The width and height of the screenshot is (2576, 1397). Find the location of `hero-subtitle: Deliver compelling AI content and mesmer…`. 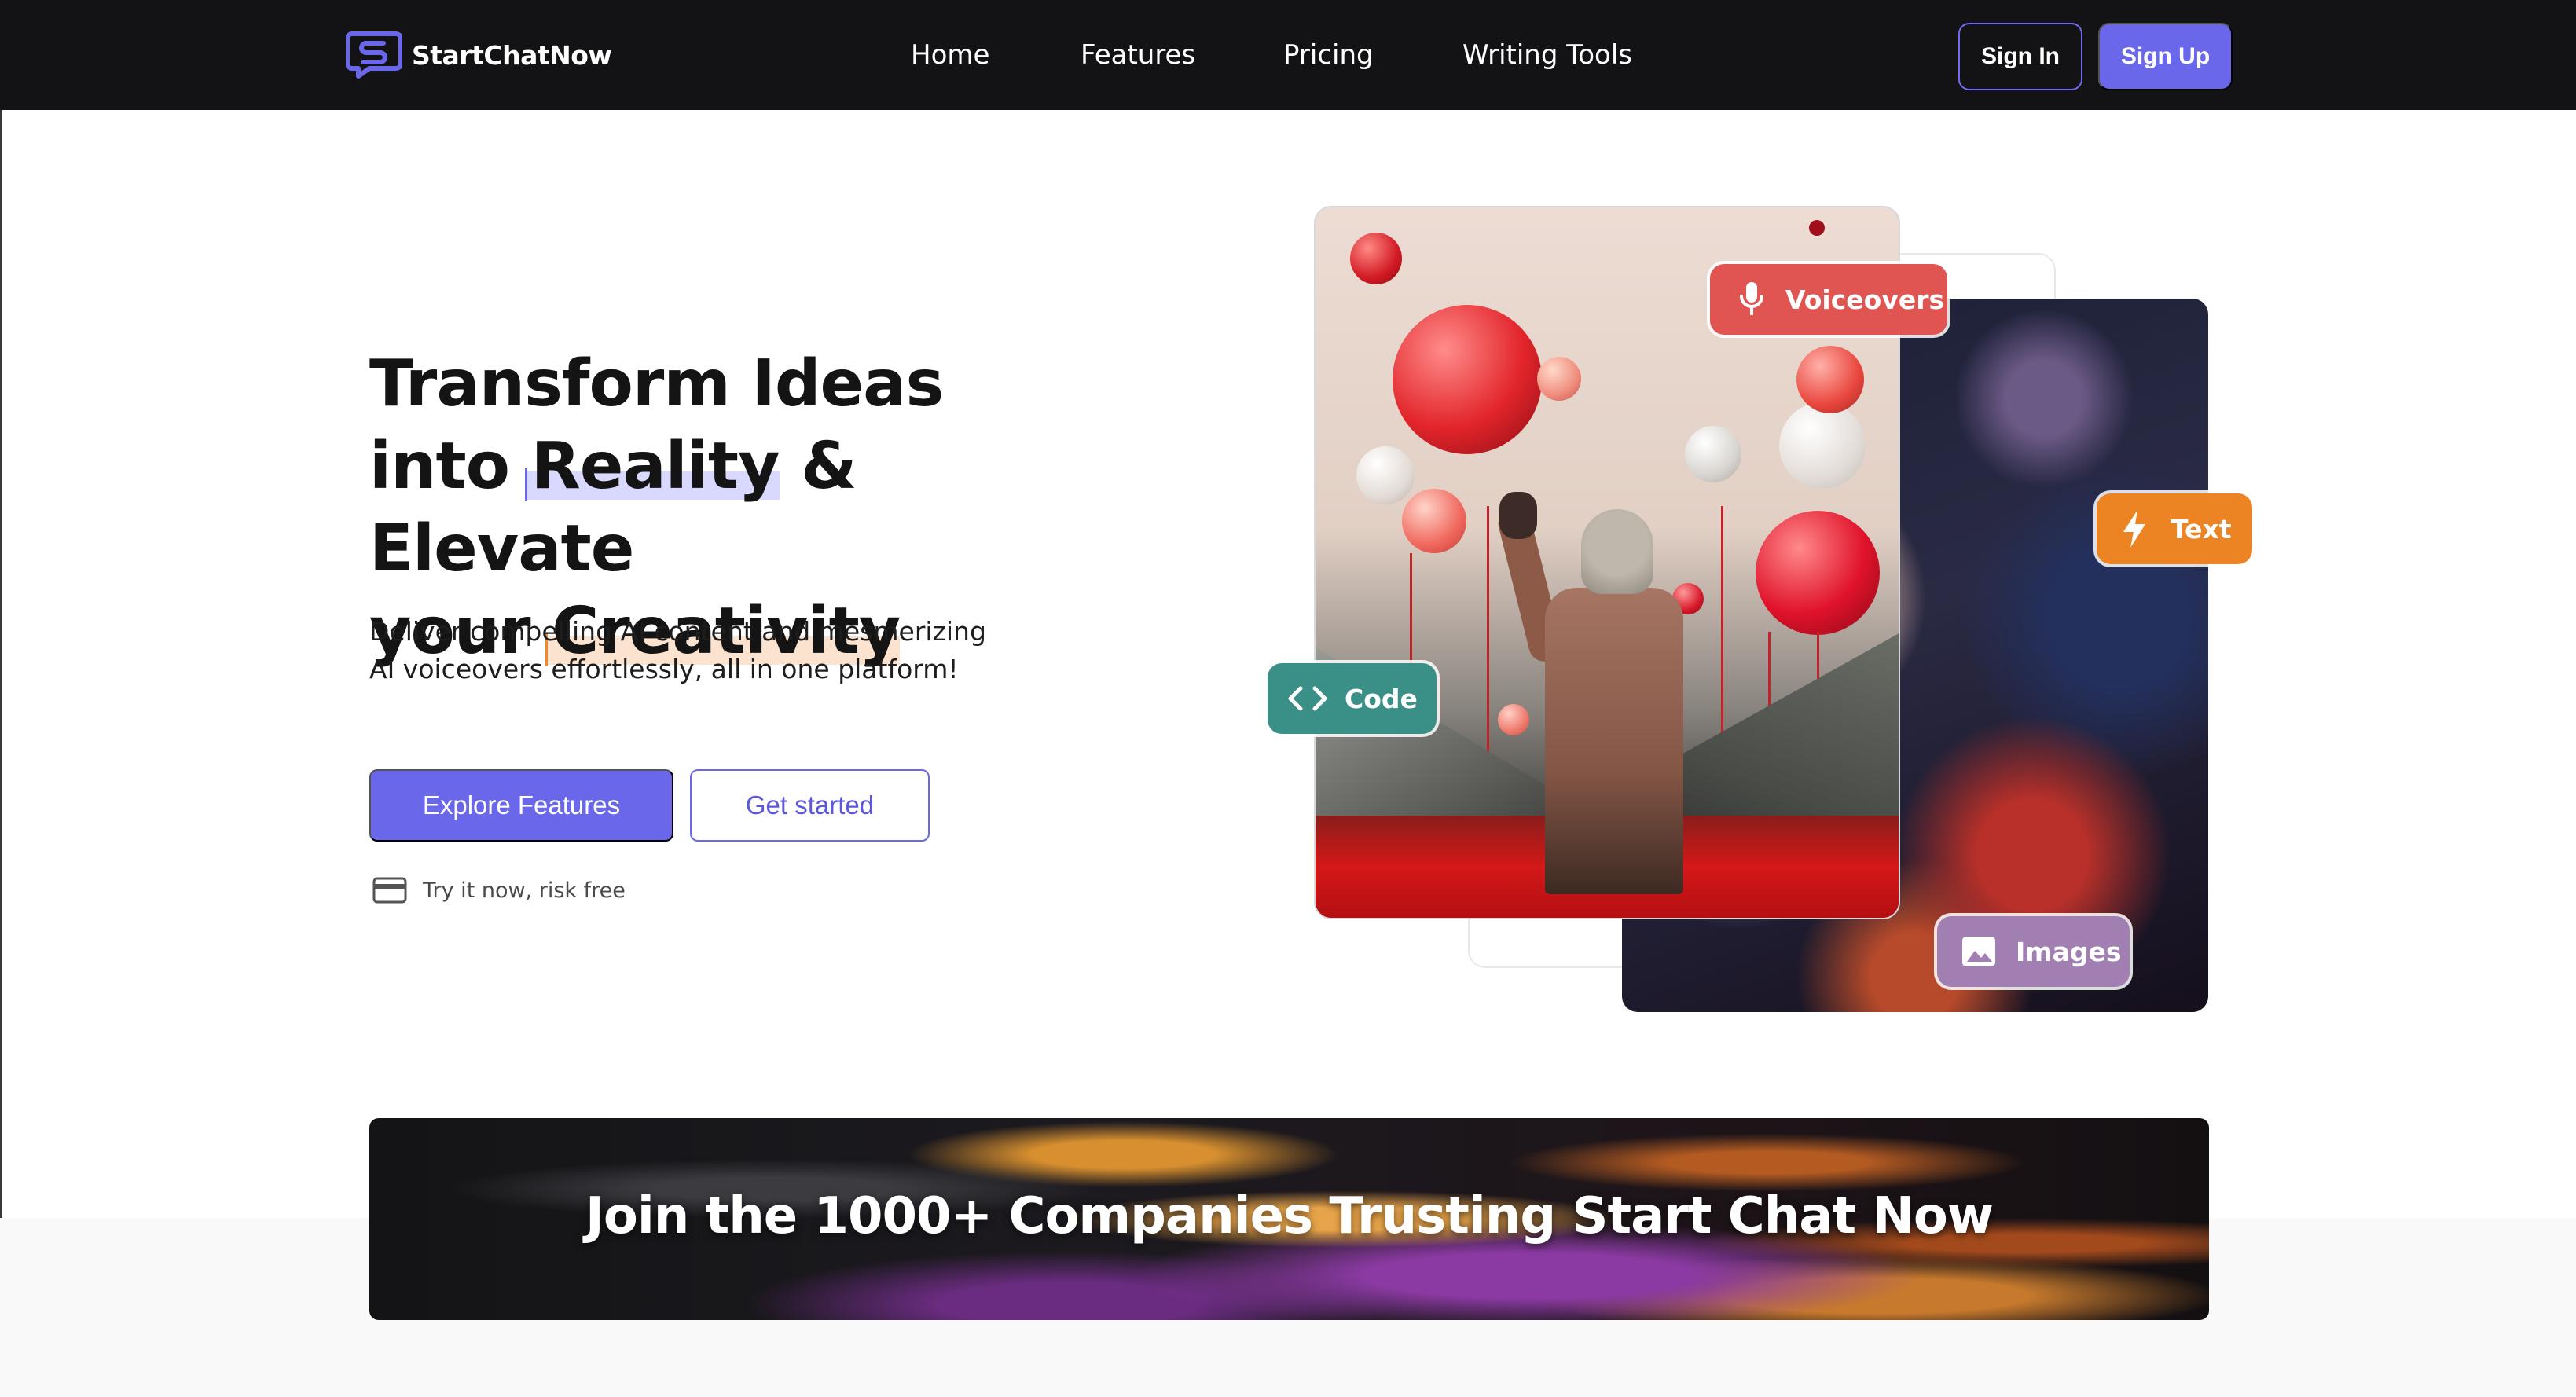

hero-subtitle: Deliver compelling AI content and mesmer… is located at coordinates (691, 650).